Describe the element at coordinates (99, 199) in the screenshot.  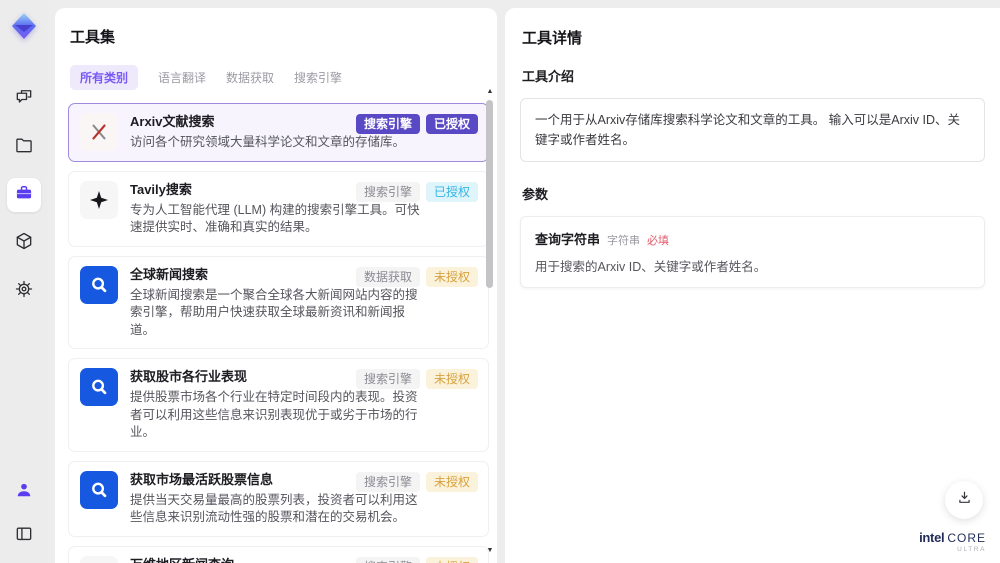
I see `tavily-icon` at that location.